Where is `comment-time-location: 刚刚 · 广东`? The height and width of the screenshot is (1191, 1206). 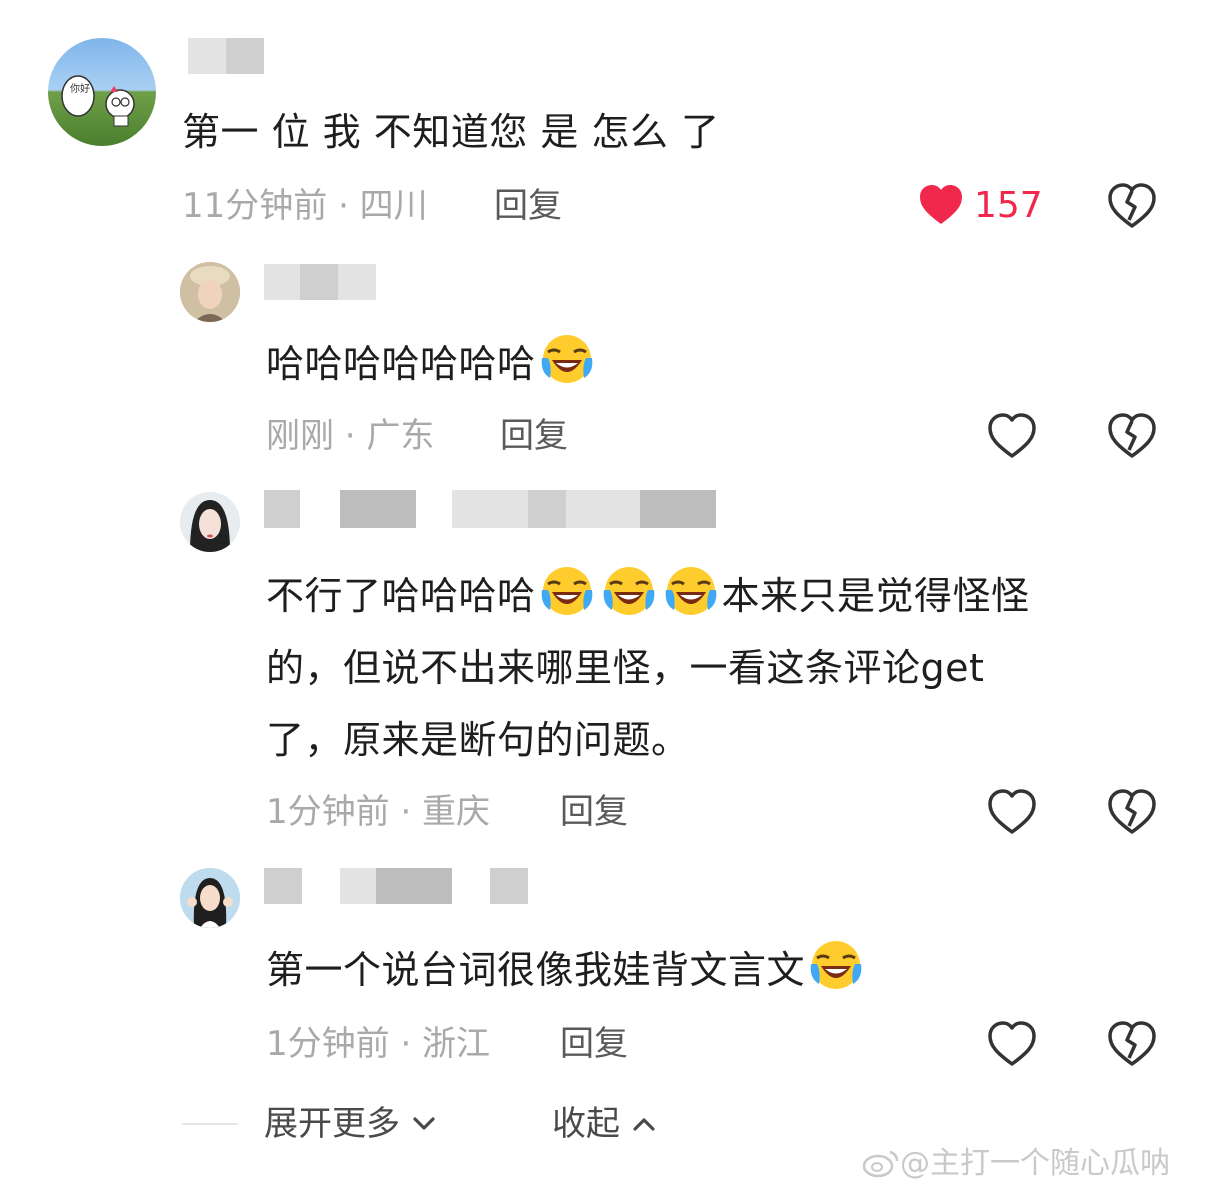 comment-time-location: 刚刚 · 广东 is located at coordinates (350, 436).